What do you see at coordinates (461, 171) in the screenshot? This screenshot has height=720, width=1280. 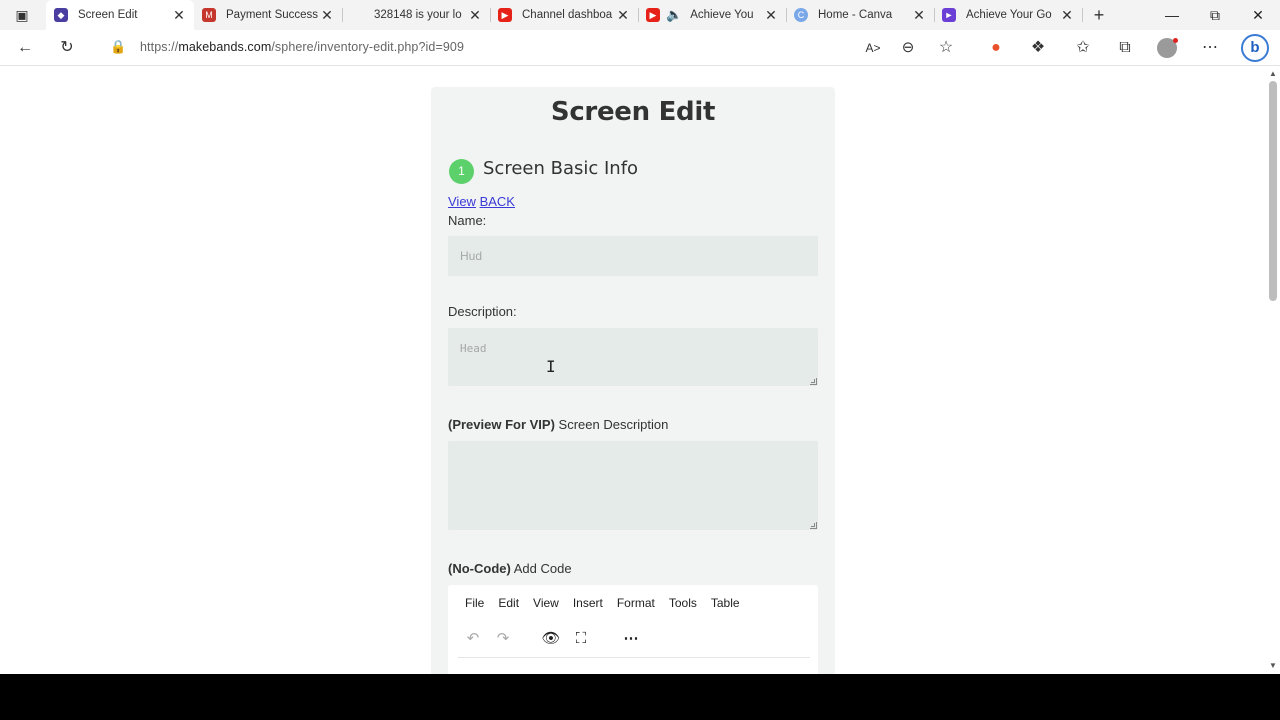 I see `step-badge: 1` at bounding box center [461, 171].